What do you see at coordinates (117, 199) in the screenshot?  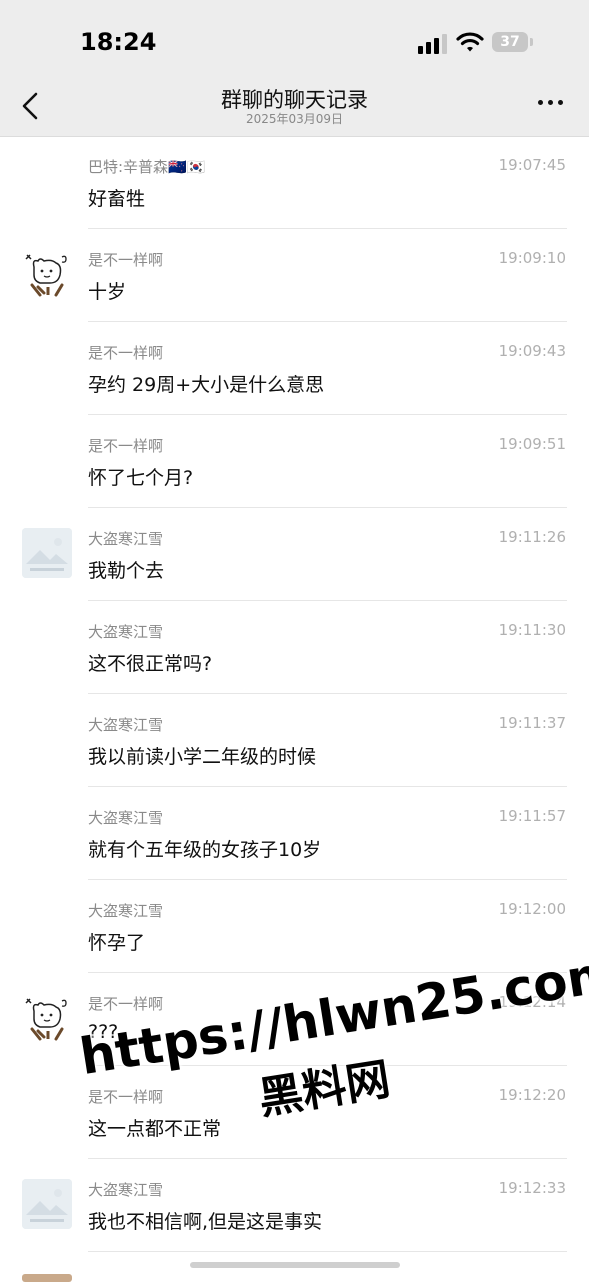 I see `message-text: 好畜牲` at bounding box center [117, 199].